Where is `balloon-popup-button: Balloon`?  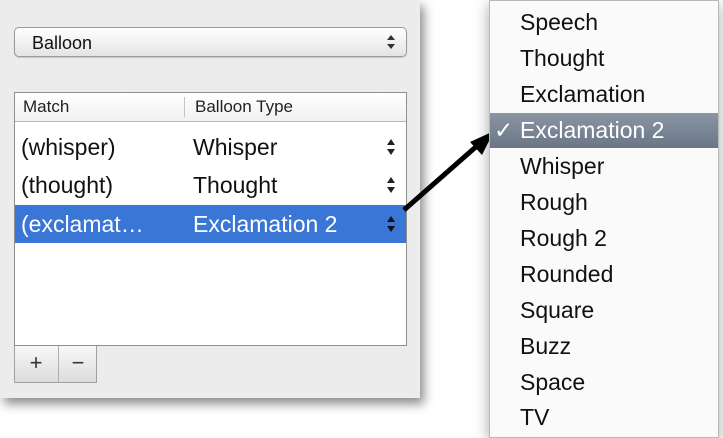
balloon-popup-button: Balloon is located at coordinates (210, 42).